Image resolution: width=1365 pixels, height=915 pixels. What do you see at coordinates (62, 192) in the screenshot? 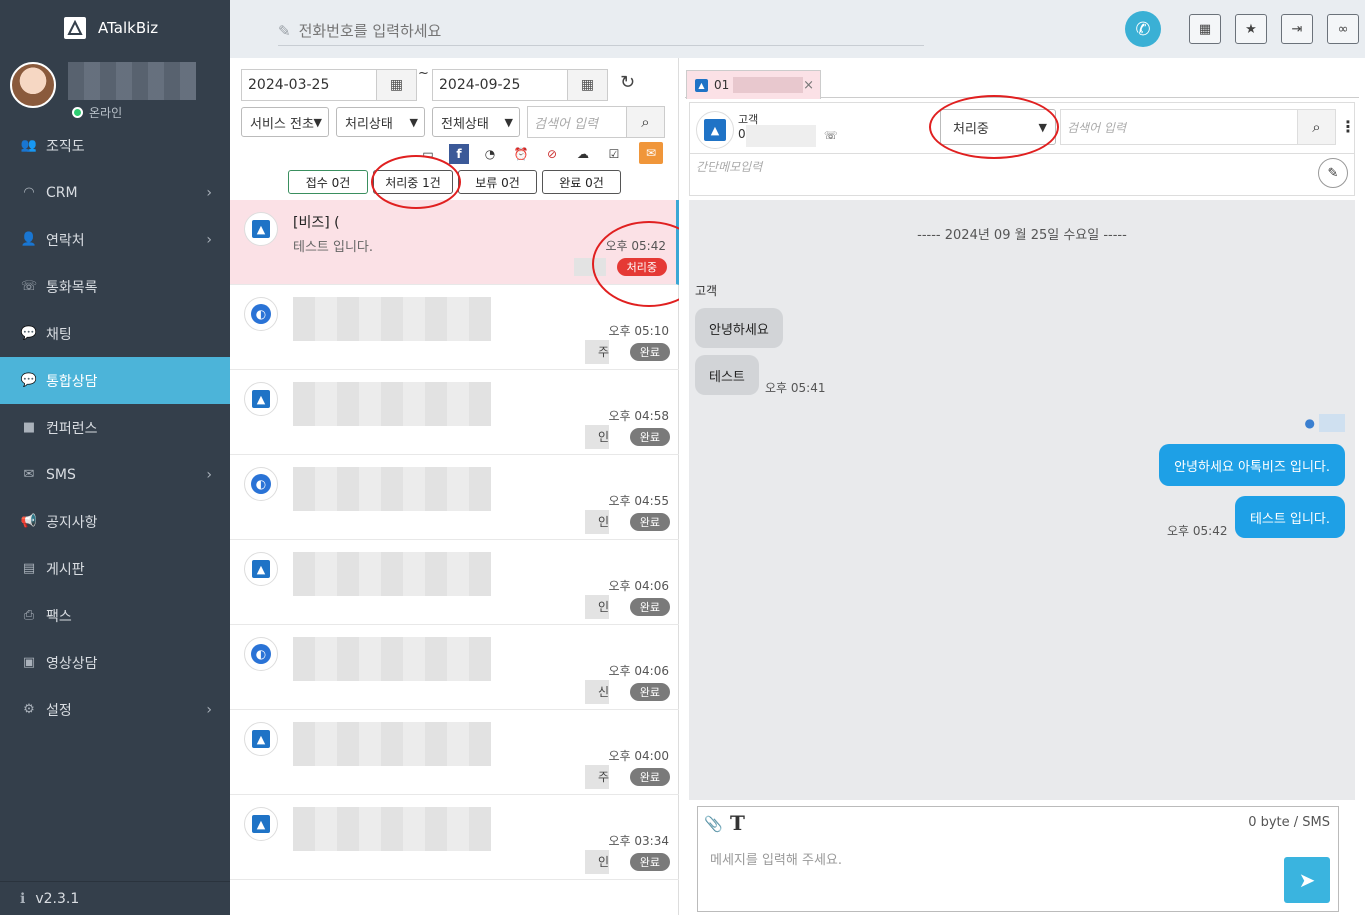
I see `sidebar-item-label: CRM` at bounding box center [62, 192].